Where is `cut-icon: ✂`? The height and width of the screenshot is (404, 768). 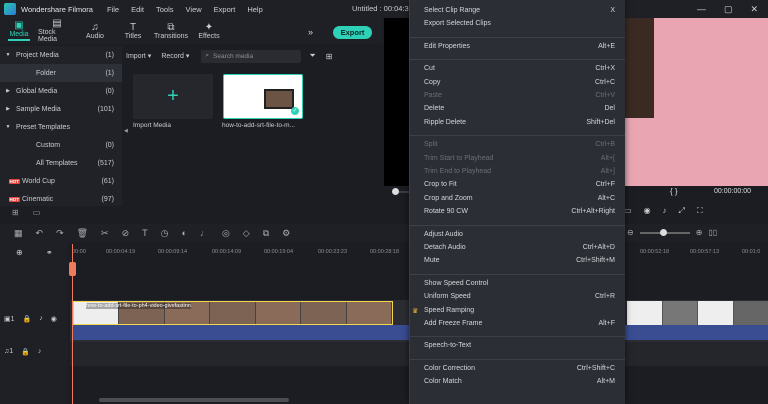 cut-icon: ✂ is located at coordinates (105, 233).